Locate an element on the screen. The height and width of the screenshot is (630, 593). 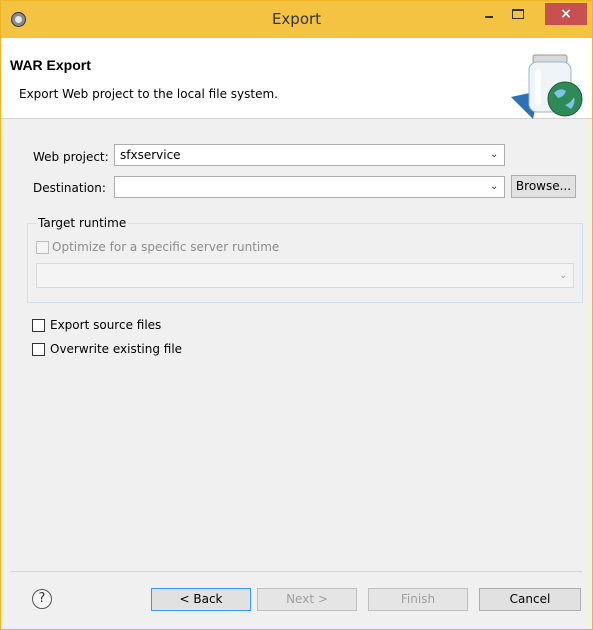
close-button: × is located at coordinates (566, 14).